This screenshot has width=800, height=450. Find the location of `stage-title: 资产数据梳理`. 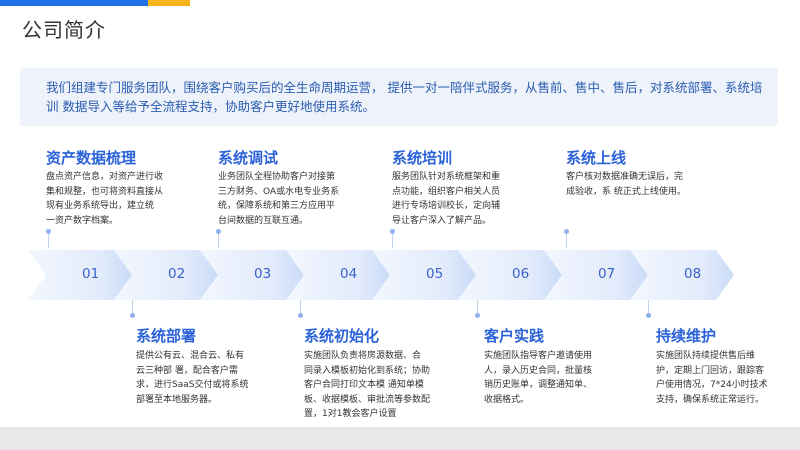

stage-title: 资产数据梳理 is located at coordinates (91, 158).